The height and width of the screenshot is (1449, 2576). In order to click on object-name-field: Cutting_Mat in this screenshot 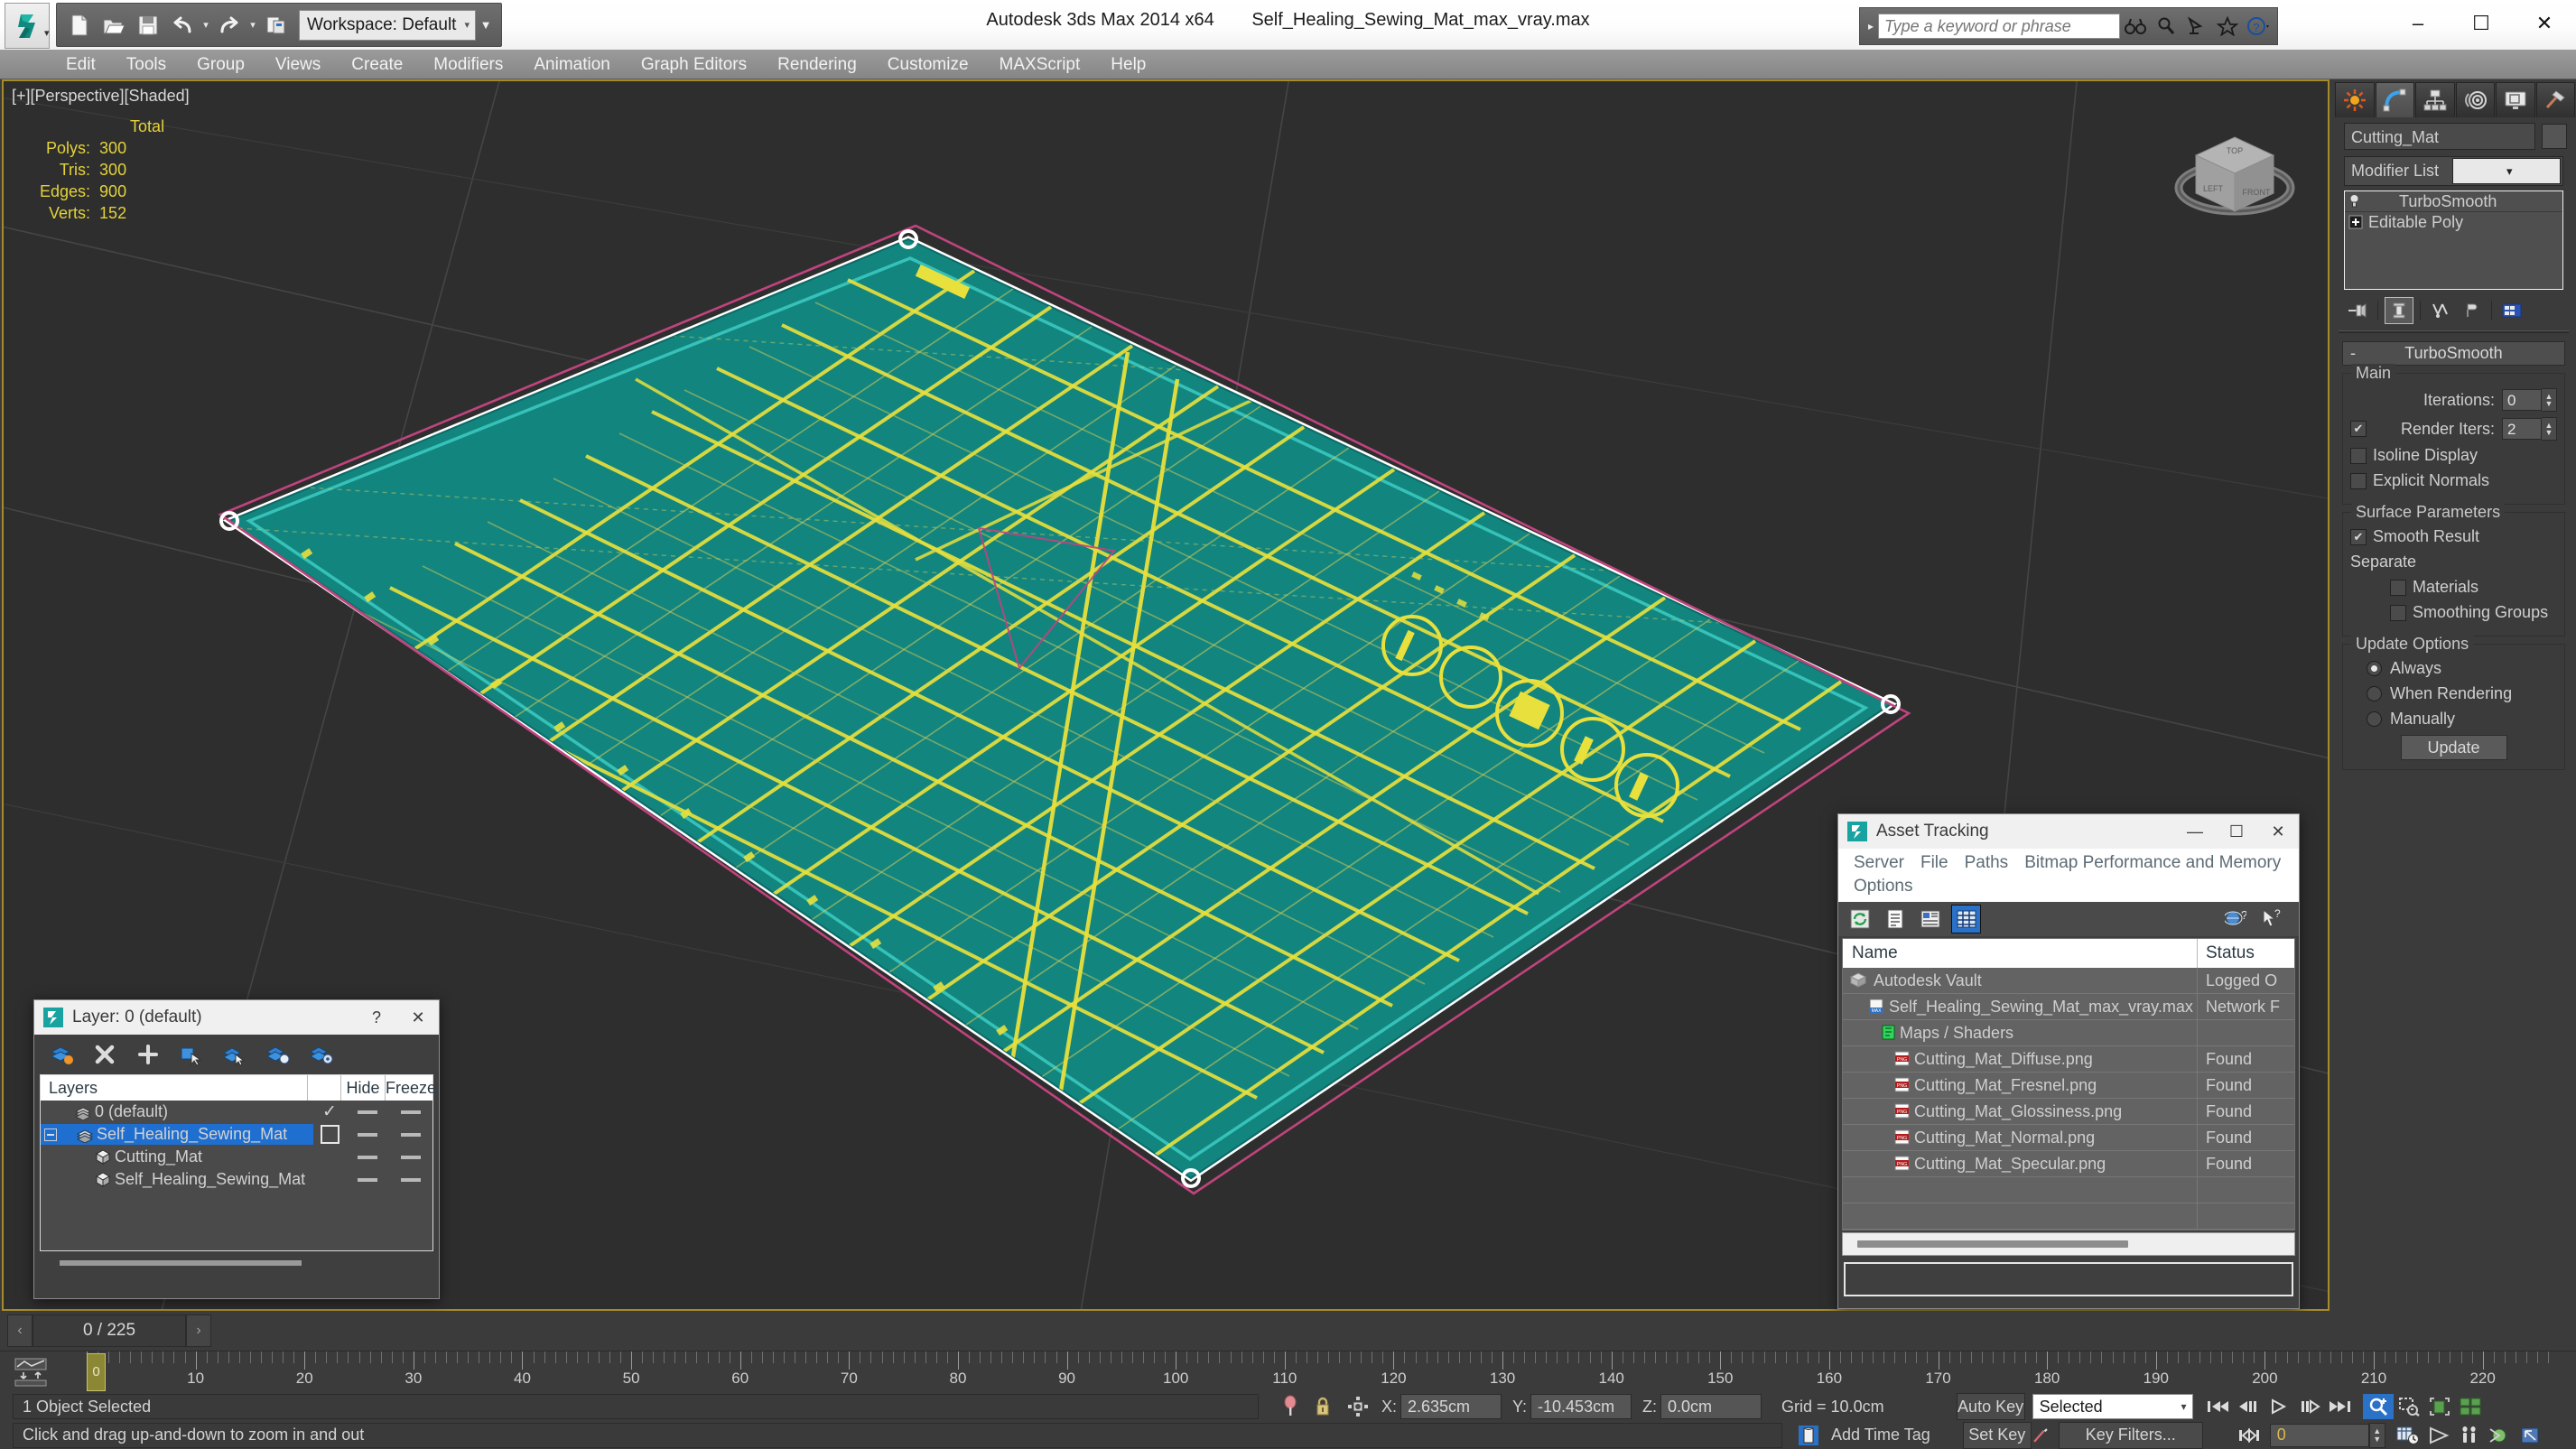, I will do `click(2439, 136)`.